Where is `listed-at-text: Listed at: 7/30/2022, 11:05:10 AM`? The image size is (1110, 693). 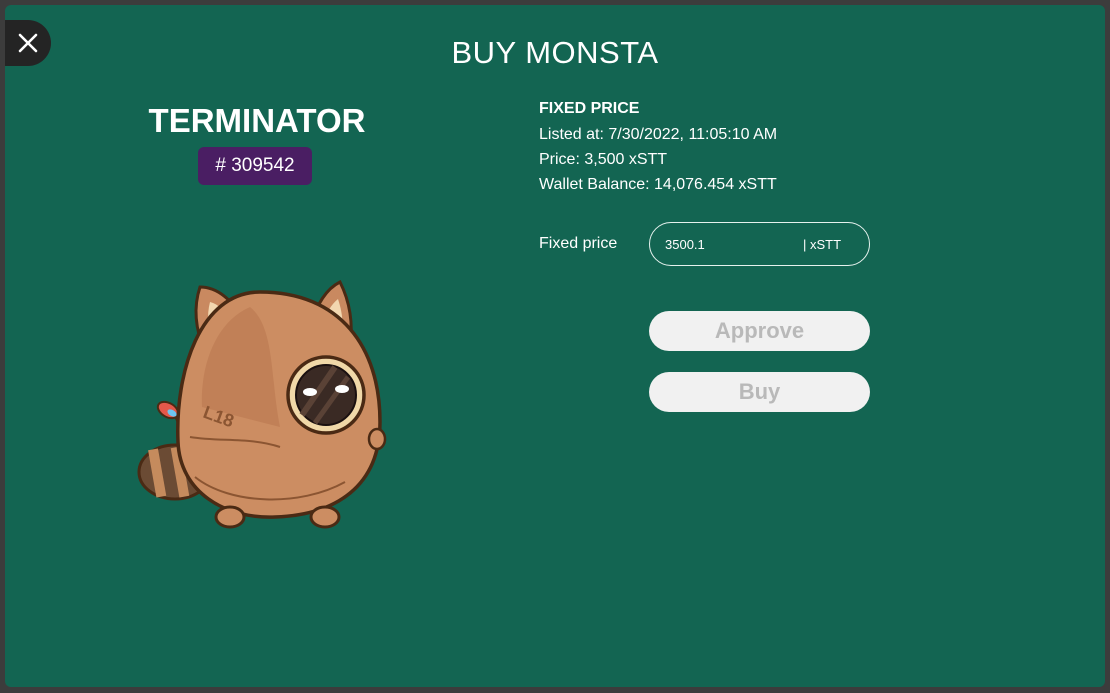
listed-at-text: Listed at: 7/30/2022, 11:05:10 AM is located at coordinates (658, 134).